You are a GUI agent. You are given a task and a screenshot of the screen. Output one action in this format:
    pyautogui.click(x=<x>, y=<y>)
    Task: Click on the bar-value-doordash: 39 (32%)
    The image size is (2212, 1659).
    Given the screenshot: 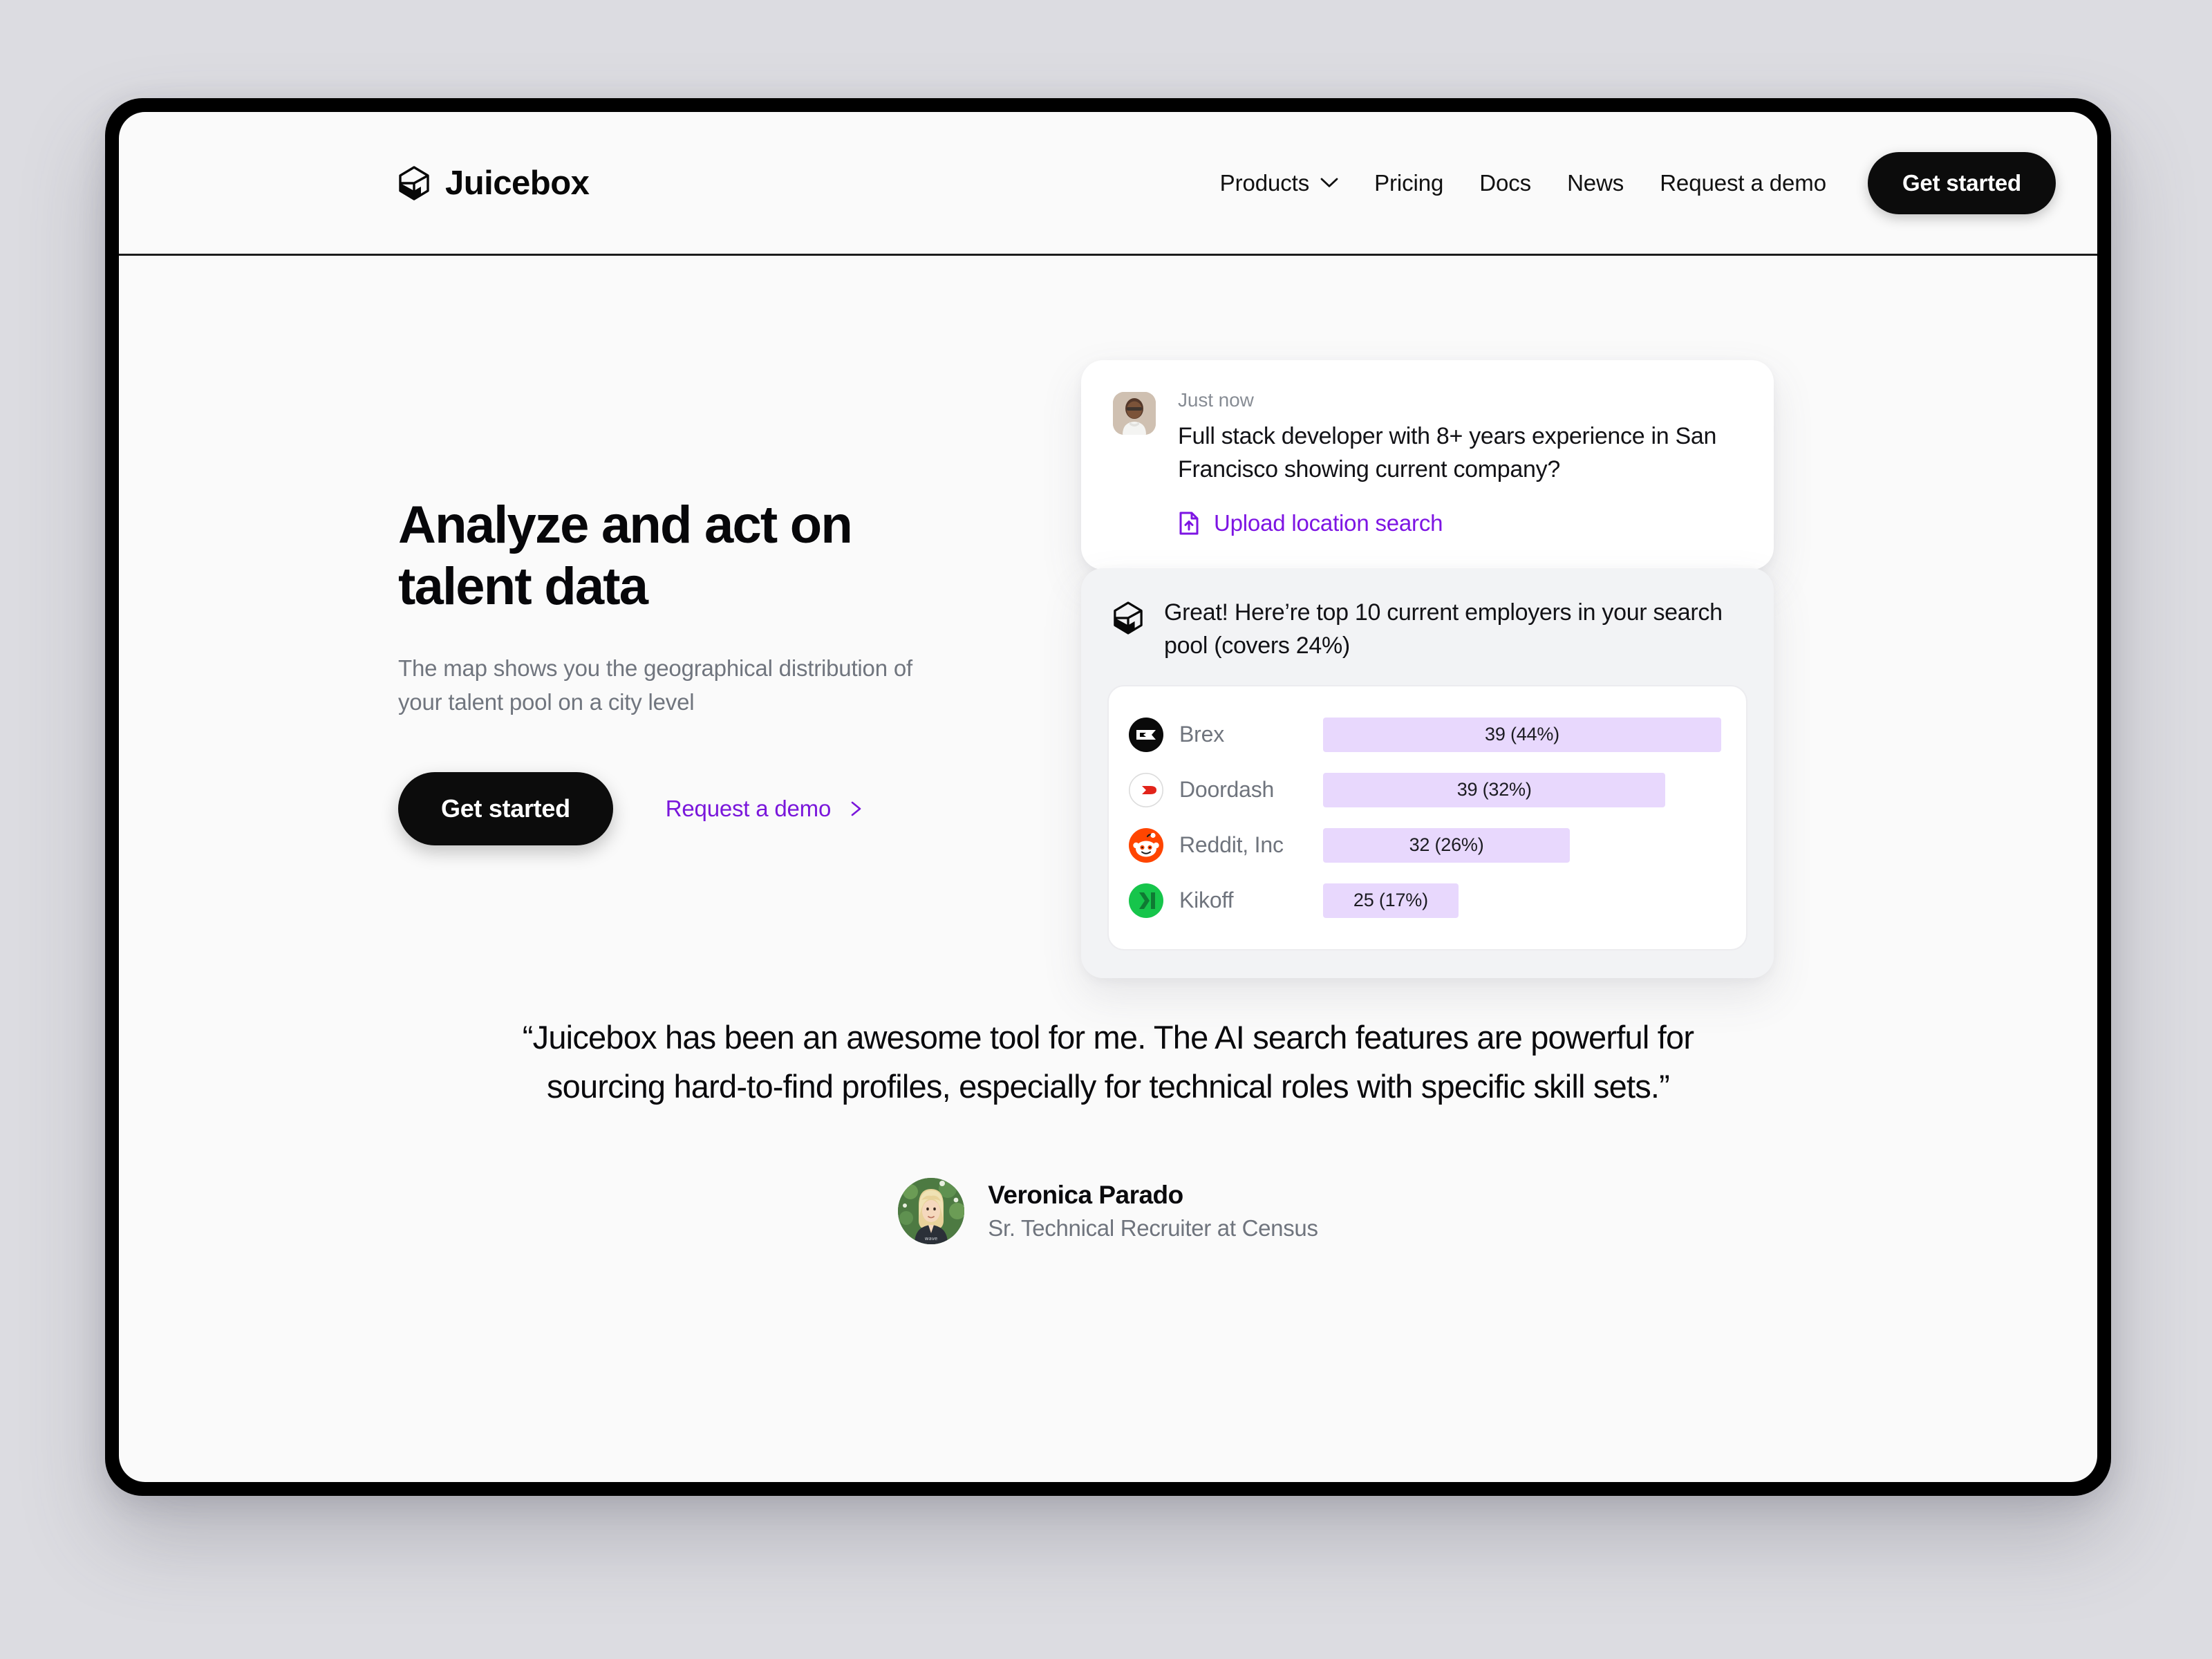 What is the action you would take?
    pyautogui.click(x=1494, y=789)
    